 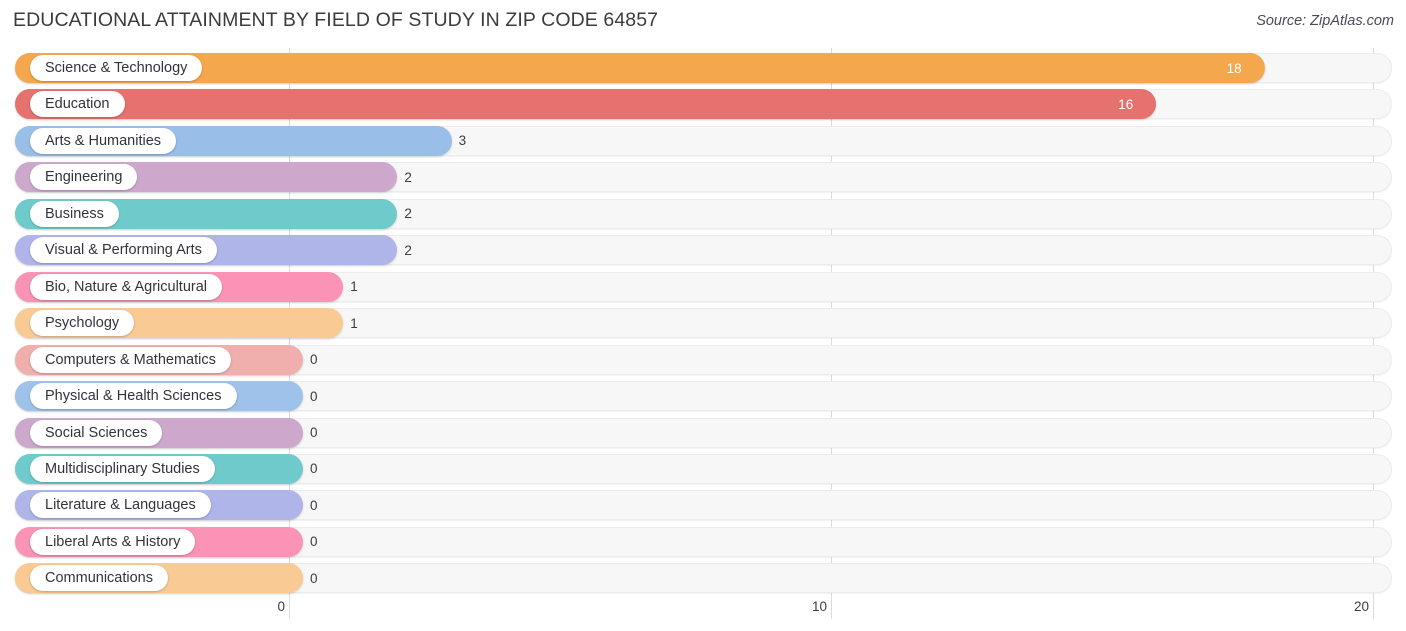 I want to click on source-attribution: Source: ZipAtlas.com, so click(x=1325, y=21).